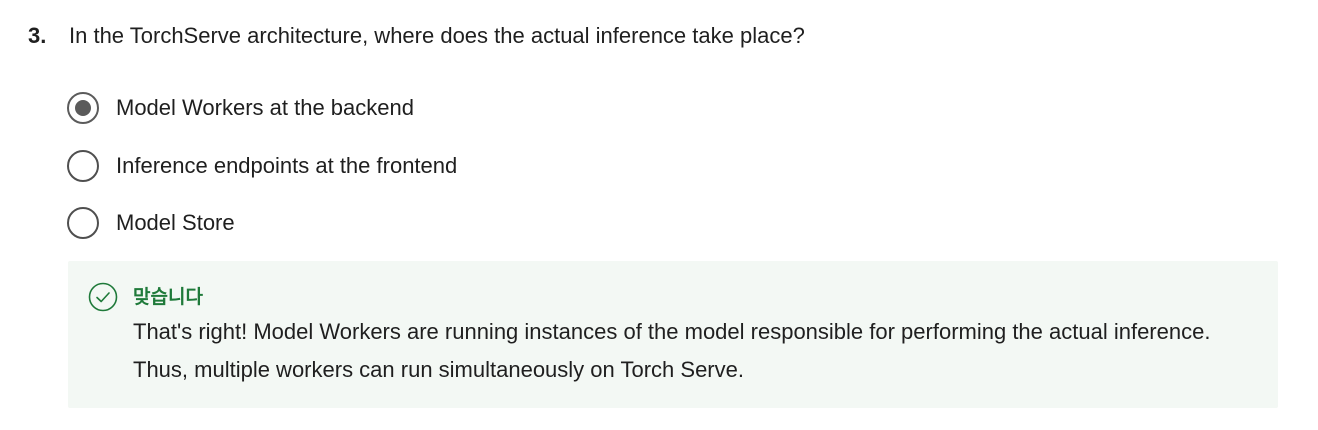 The image size is (1318, 430). I want to click on option-label: Model Workers at the backend, so click(265, 107).